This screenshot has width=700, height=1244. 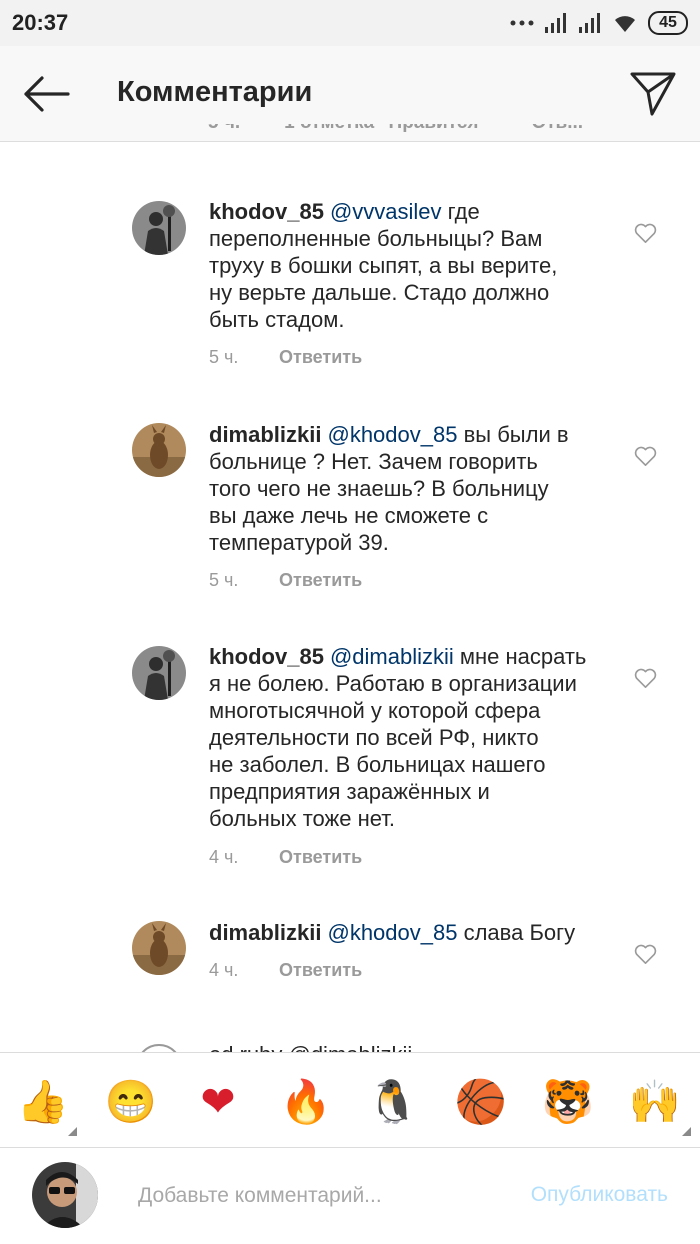 I want to click on comment-line: больнице ? Нет. Зачем говорить, so click(x=373, y=461).